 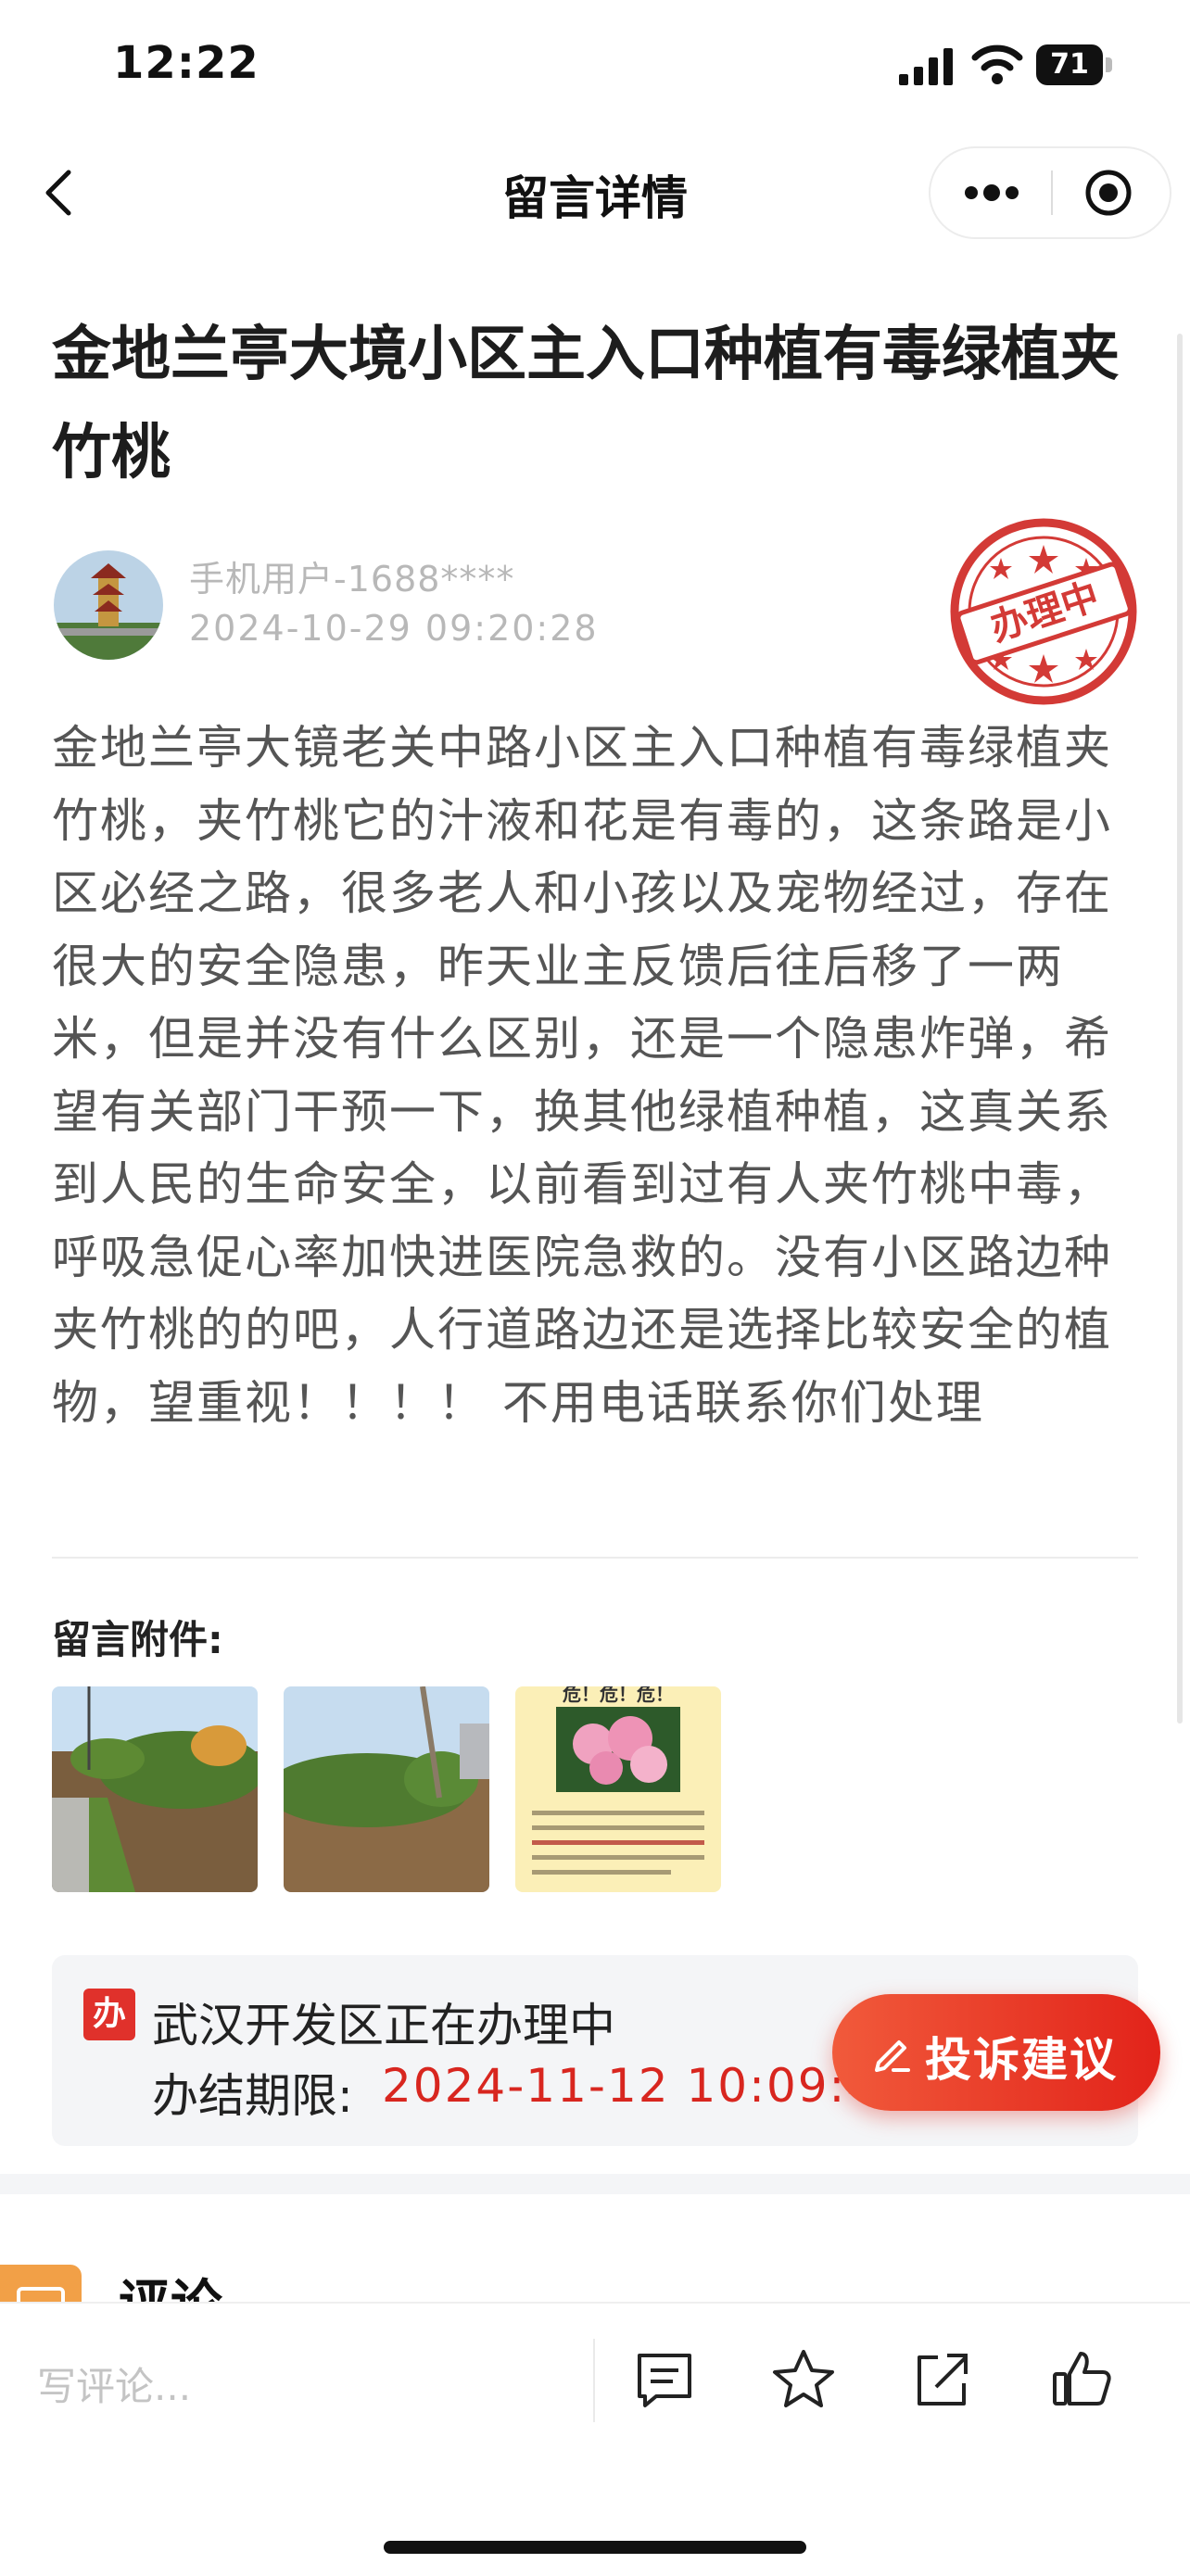 I want to click on wifi-icon, so click(x=997, y=64).